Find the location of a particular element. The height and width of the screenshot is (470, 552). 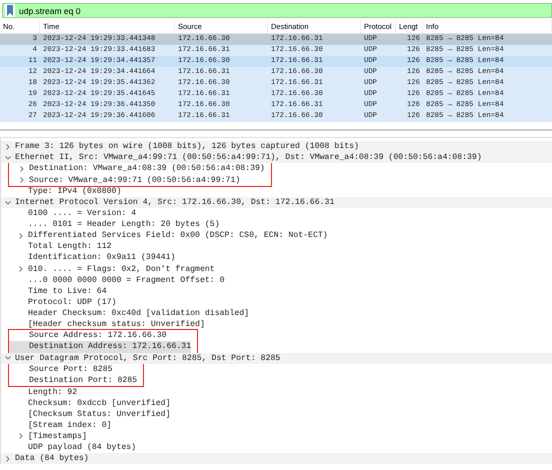

detail-line: Data (84 bytes) is located at coordinates (52, 459).